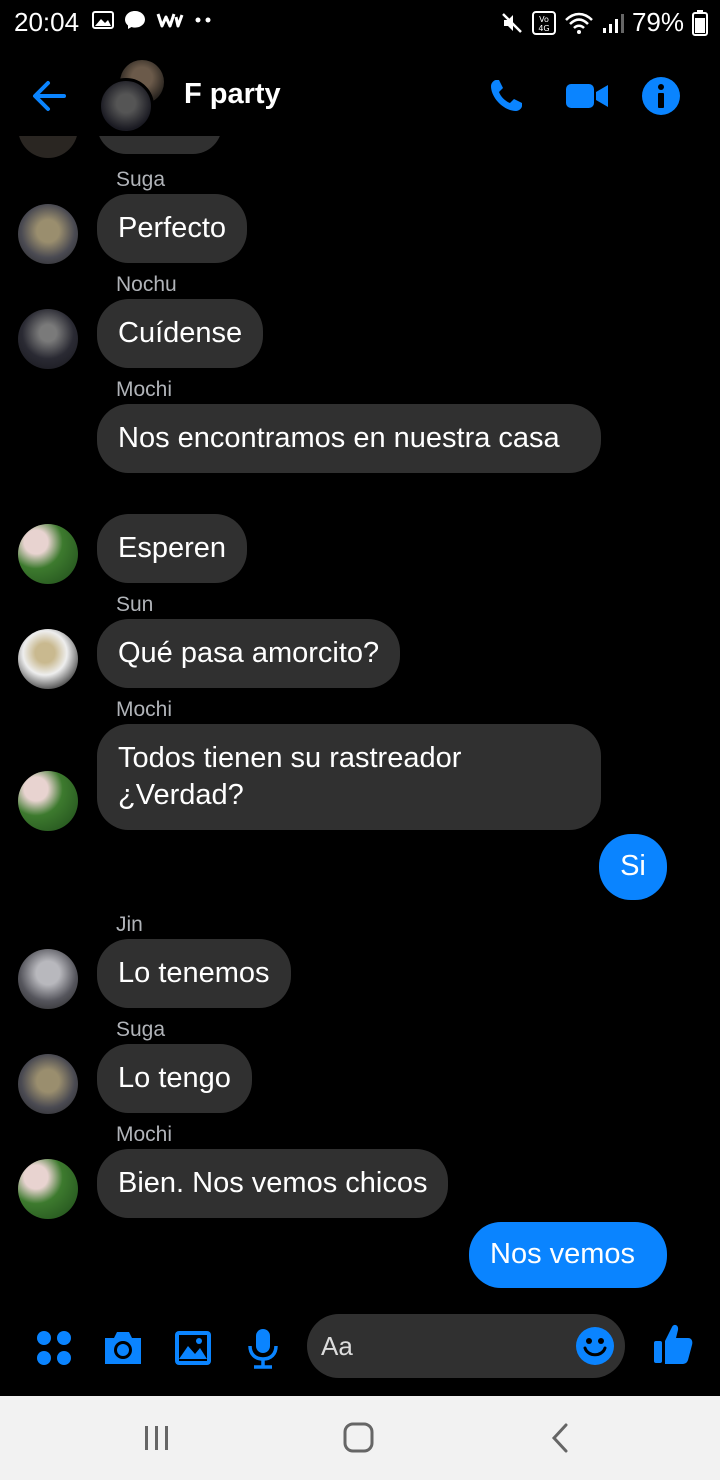 The width and height of the screenshot is (720, 1480). I want to click on camera-icon, so click(123, 1348).